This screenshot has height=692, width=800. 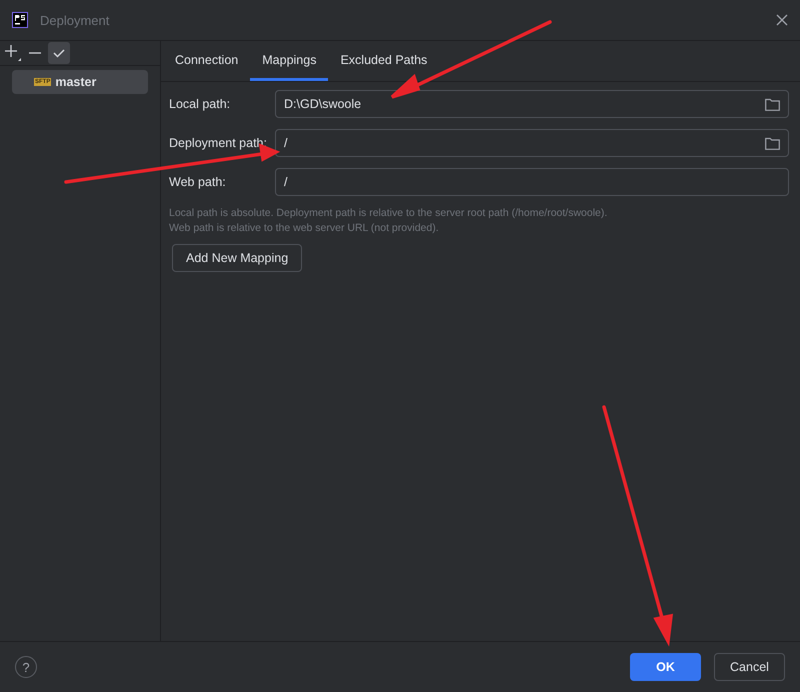 I want to click on window-title: Deployment, so click(x=75, y=20).